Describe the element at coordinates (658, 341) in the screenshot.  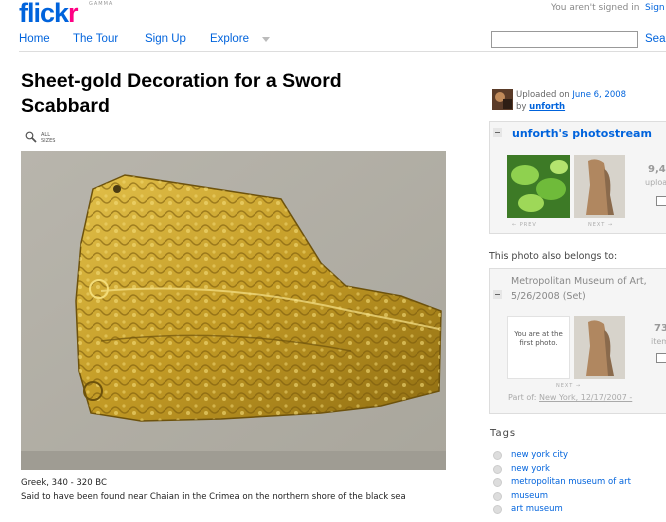
I see `set-count-label: item` at that location.